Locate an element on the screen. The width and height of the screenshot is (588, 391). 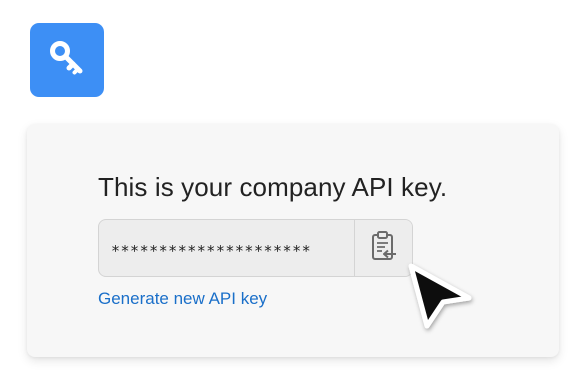
api-key-value: ********************* is located at coordinates (226, 248).